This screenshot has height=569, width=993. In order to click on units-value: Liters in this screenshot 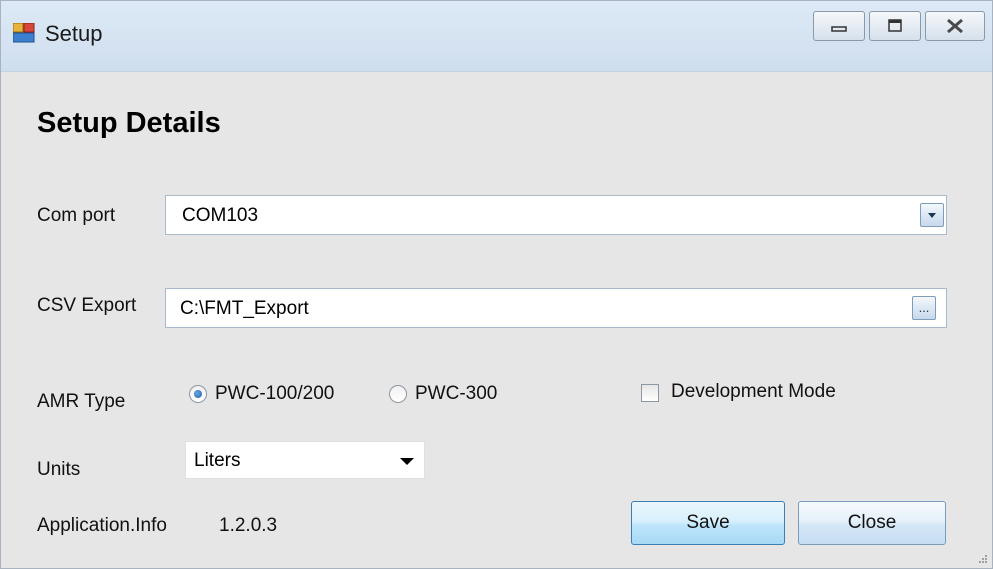, I will do `click(217, 460)`.